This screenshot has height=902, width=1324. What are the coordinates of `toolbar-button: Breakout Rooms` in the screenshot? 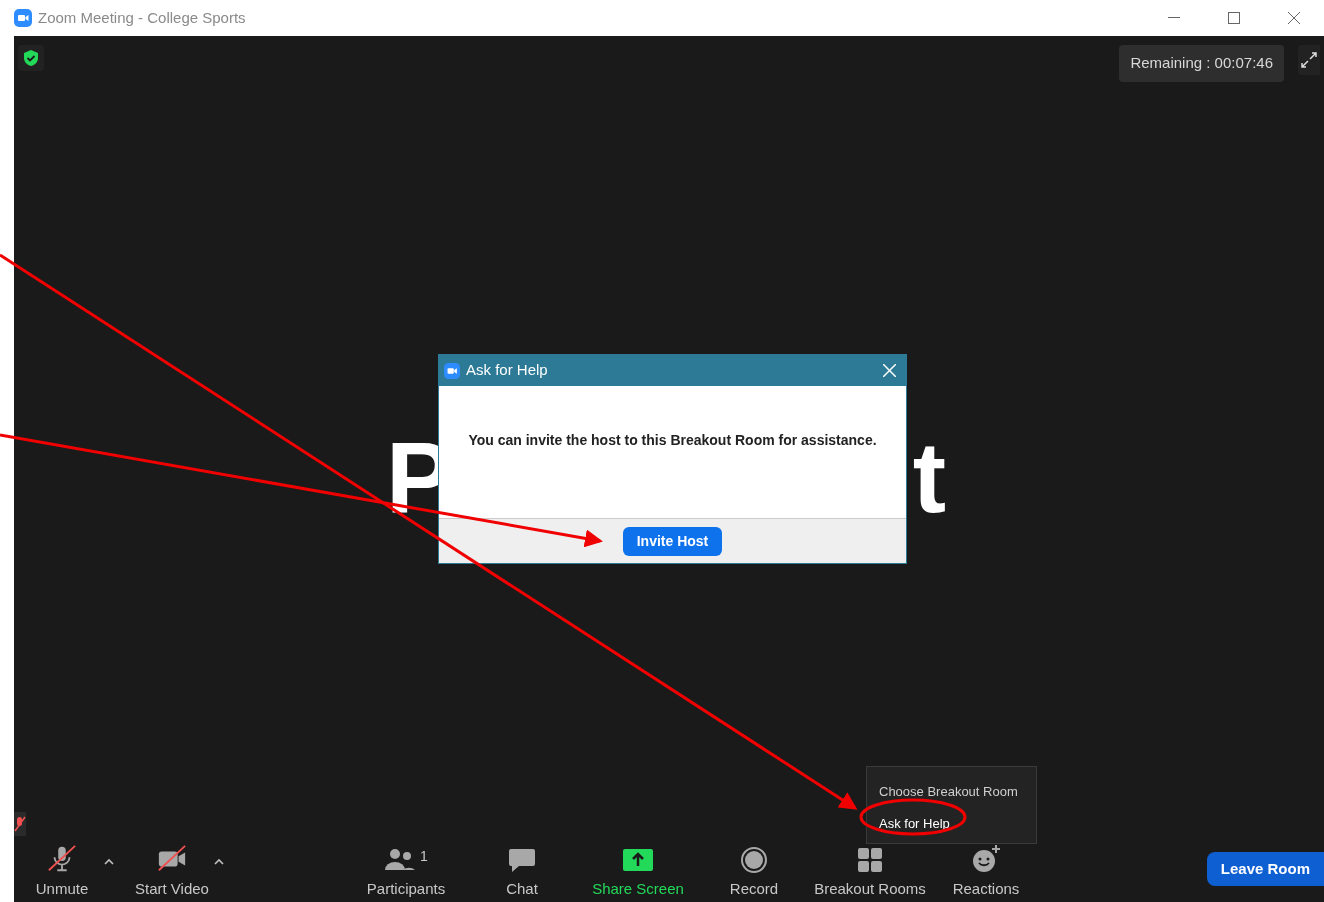 It's located at (870, 872).